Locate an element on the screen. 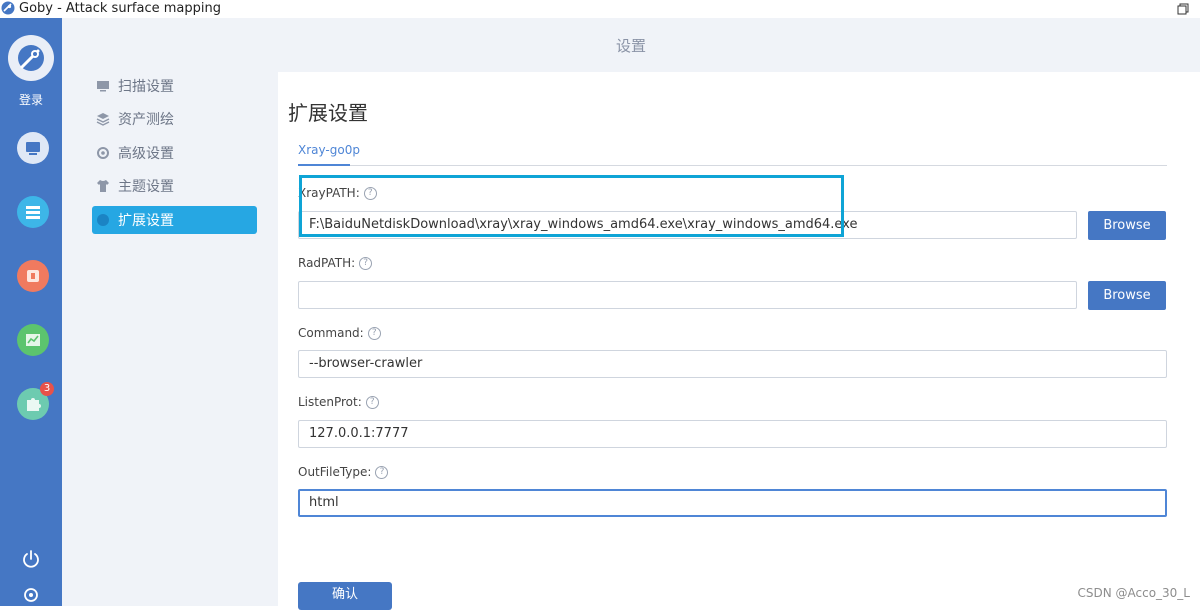 Image resolution: width=1200 pixels, height=610 pixels. window-title: Goby - Attack surface mapping is located at coordinates (120, 8).